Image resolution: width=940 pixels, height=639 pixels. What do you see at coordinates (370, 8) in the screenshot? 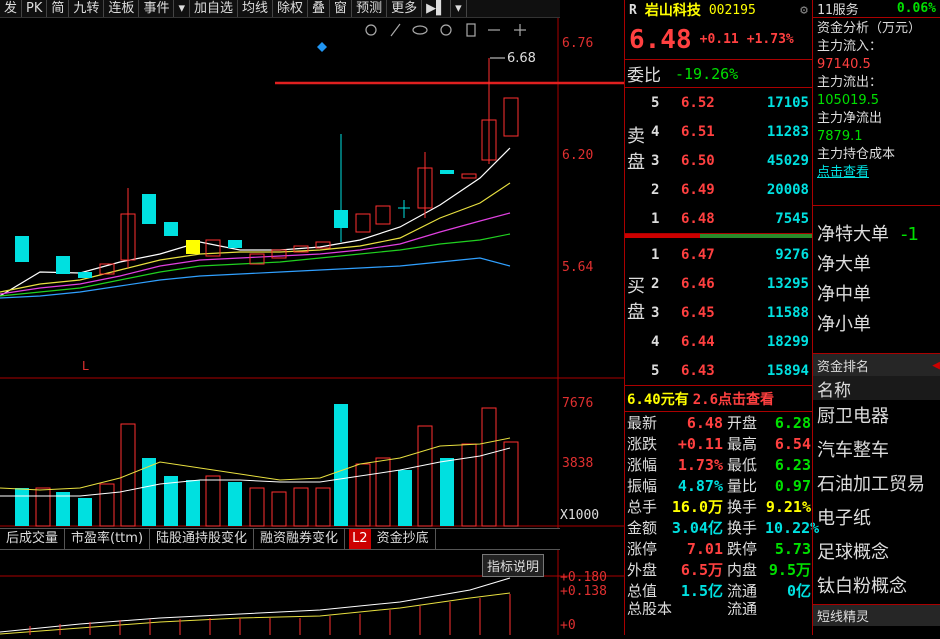
I see `toolbar-item: 预测` at bounding box center [370, 8].